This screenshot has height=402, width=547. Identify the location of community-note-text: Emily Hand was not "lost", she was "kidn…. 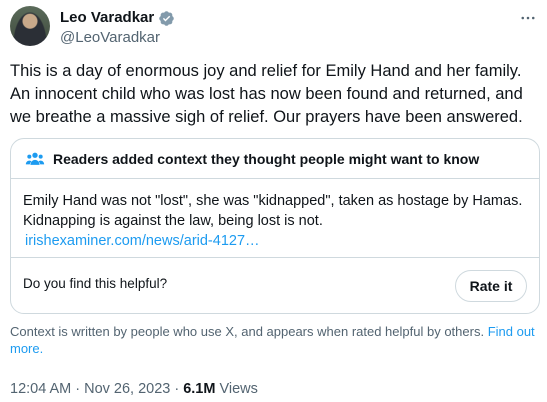
(273, 211).